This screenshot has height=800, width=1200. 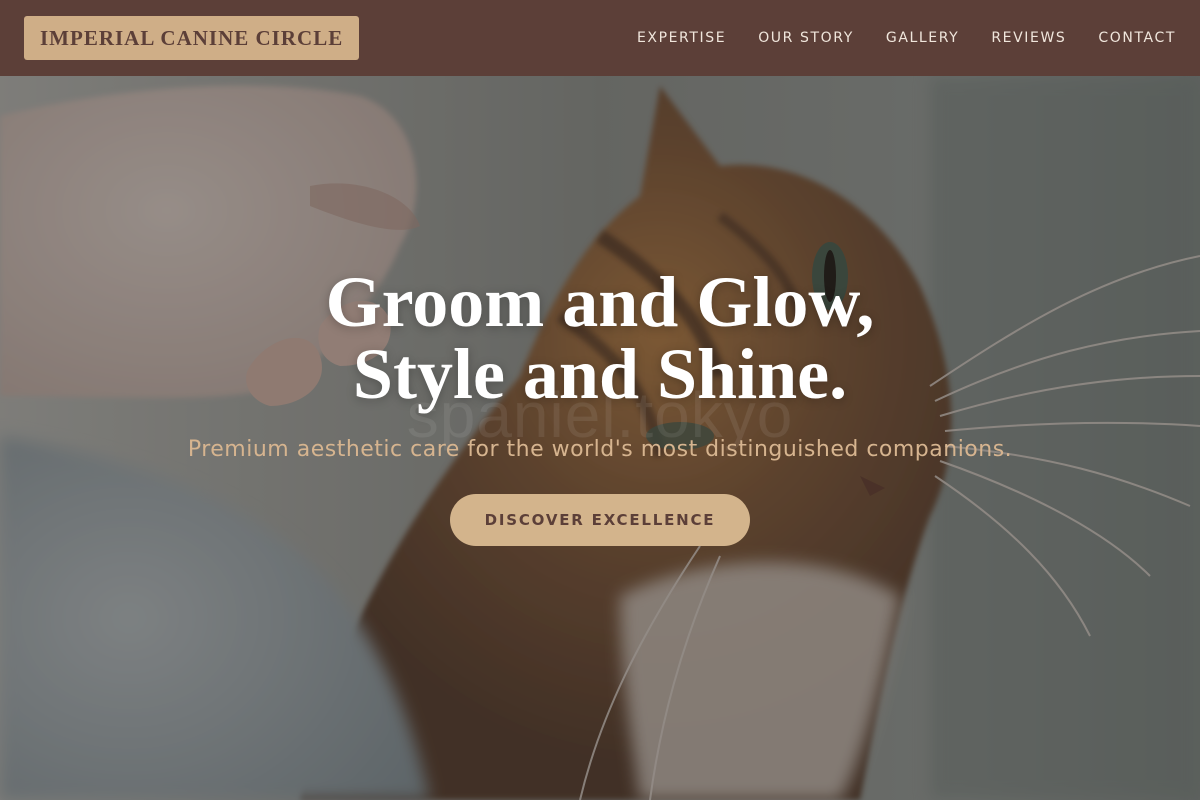 I want to click on hero-title-line-2: Style and Shine., so click(x=600, y=374).